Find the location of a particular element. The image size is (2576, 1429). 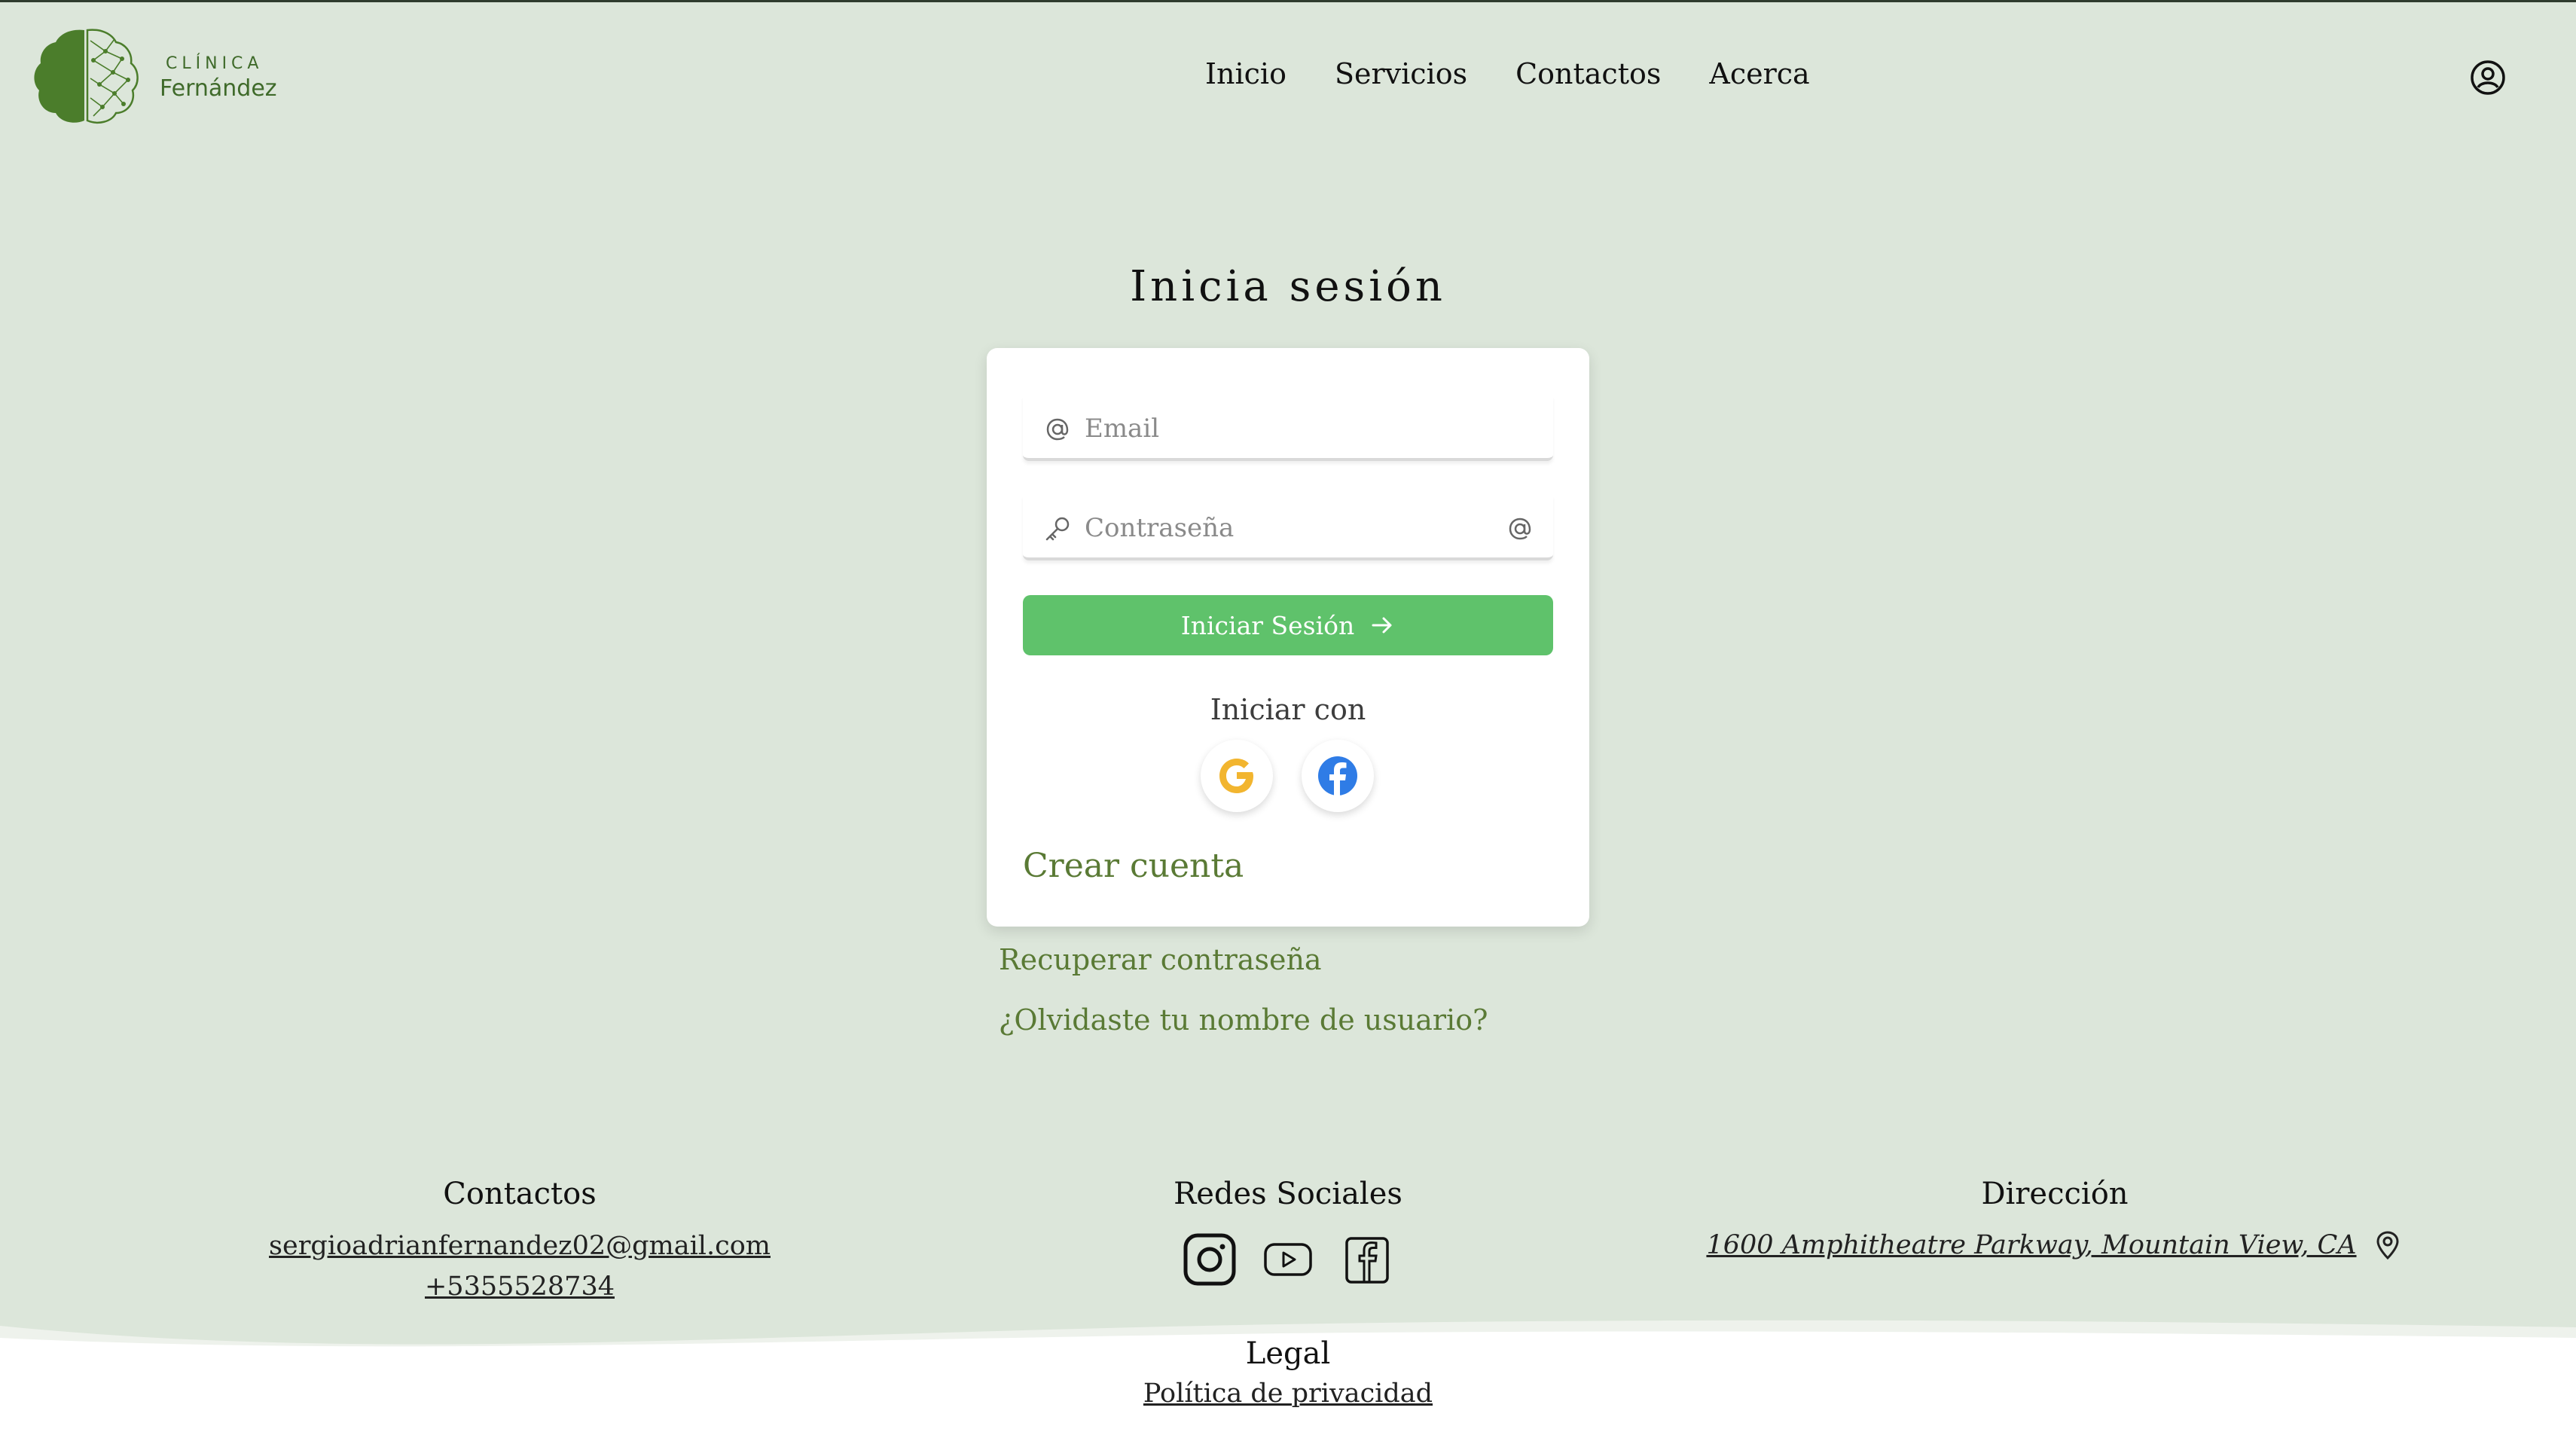

footer-privacy: Política de privacidad is located at coordinates (1288, 1394).